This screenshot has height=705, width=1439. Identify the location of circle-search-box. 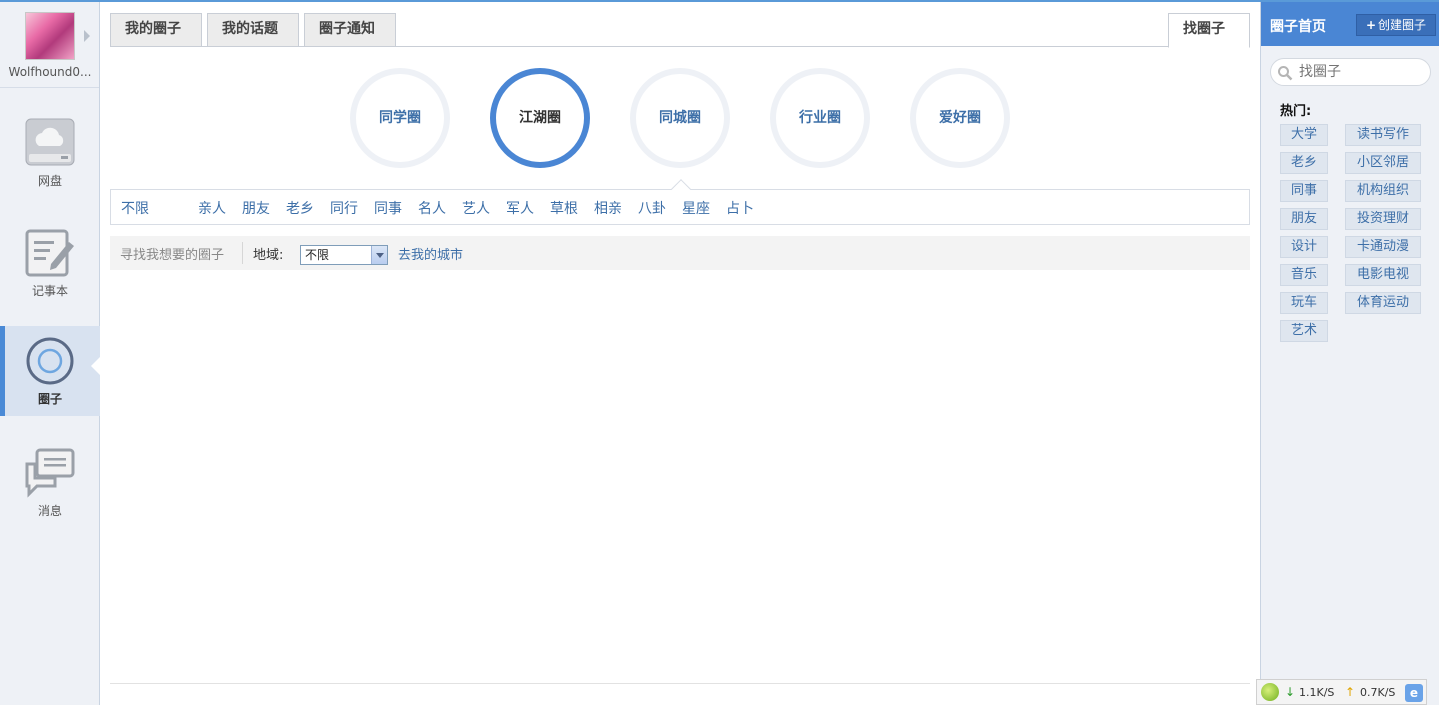
(1350, 72).